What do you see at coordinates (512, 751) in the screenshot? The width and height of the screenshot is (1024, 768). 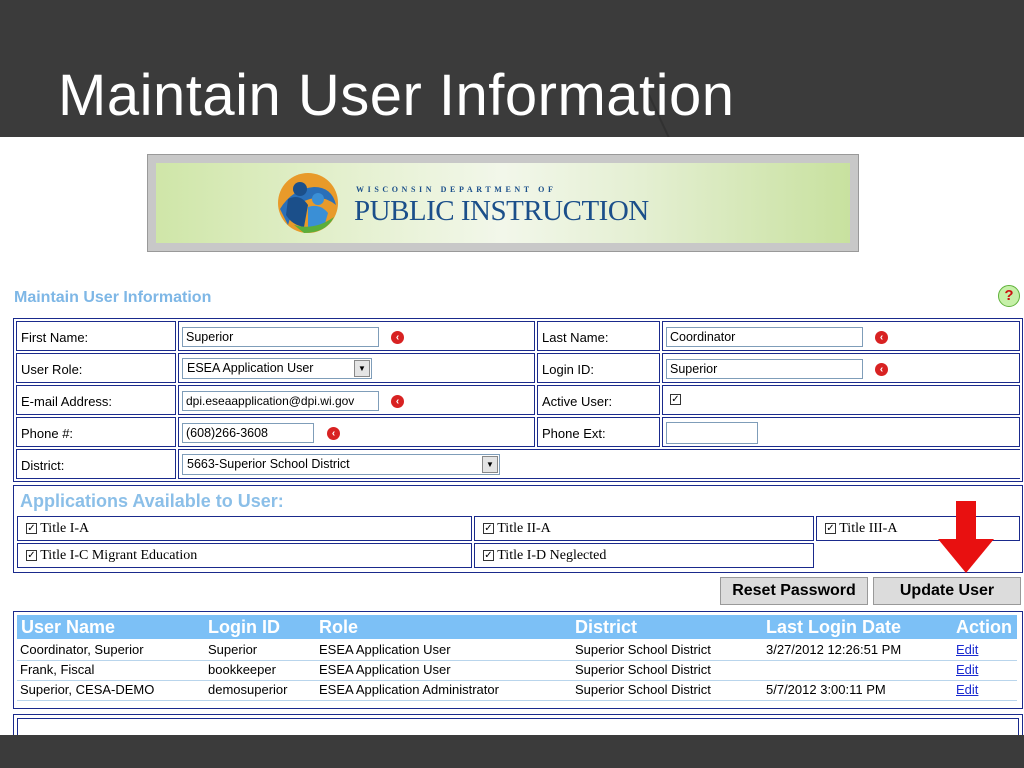 I see `slide-footer` at bounding box center [512, 751].